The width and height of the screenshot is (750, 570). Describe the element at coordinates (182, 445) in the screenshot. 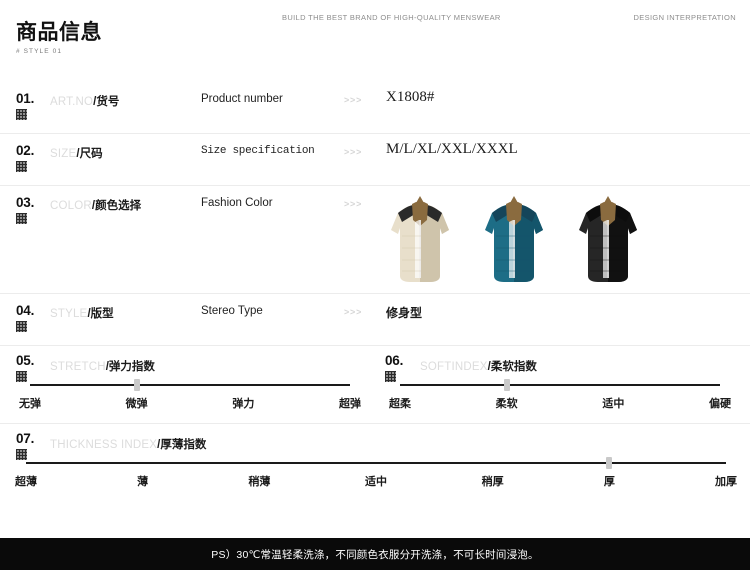

I see `label-chinese: /厚薄指数` at that location.